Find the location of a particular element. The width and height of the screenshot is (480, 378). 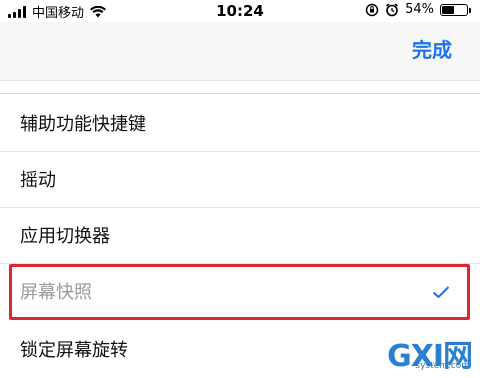

rotation-lock-icon is located at coordinates (372, 9).